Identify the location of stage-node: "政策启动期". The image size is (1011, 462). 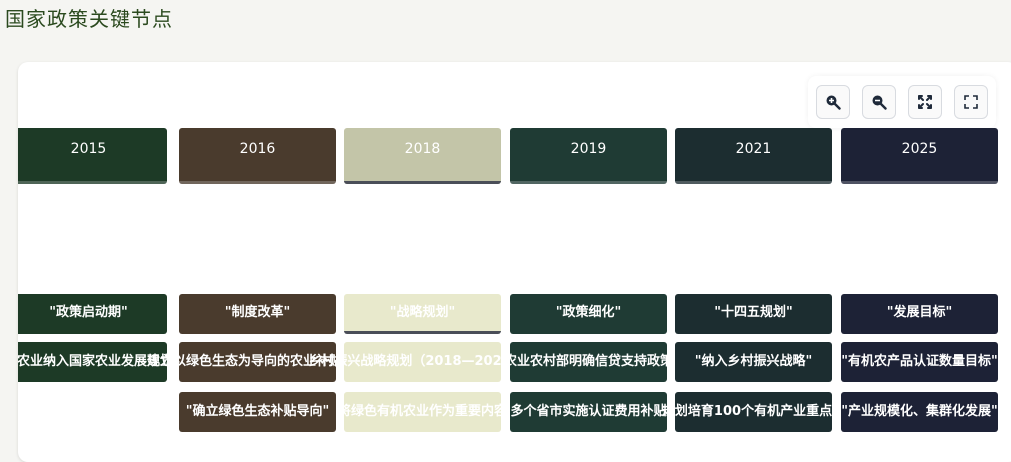
(92, 314).